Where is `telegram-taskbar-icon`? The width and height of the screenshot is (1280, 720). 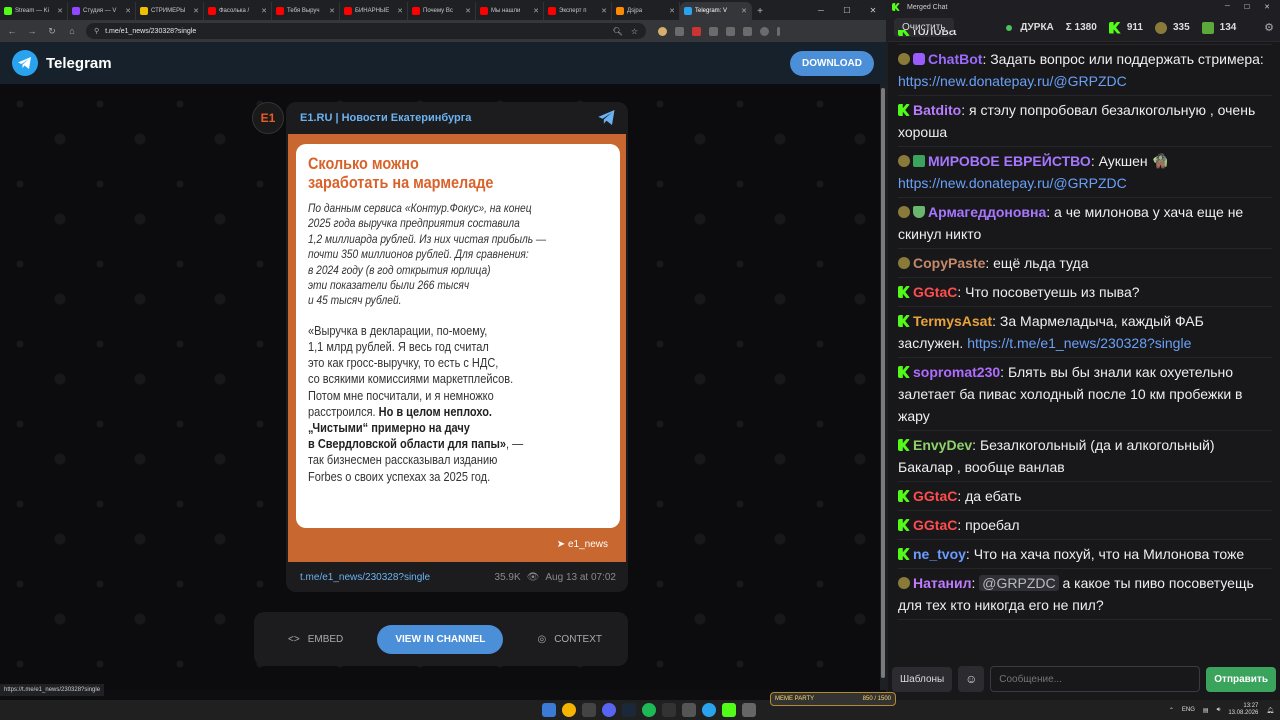 telegram-taskbar-icon is located at coordinates (709, 710).